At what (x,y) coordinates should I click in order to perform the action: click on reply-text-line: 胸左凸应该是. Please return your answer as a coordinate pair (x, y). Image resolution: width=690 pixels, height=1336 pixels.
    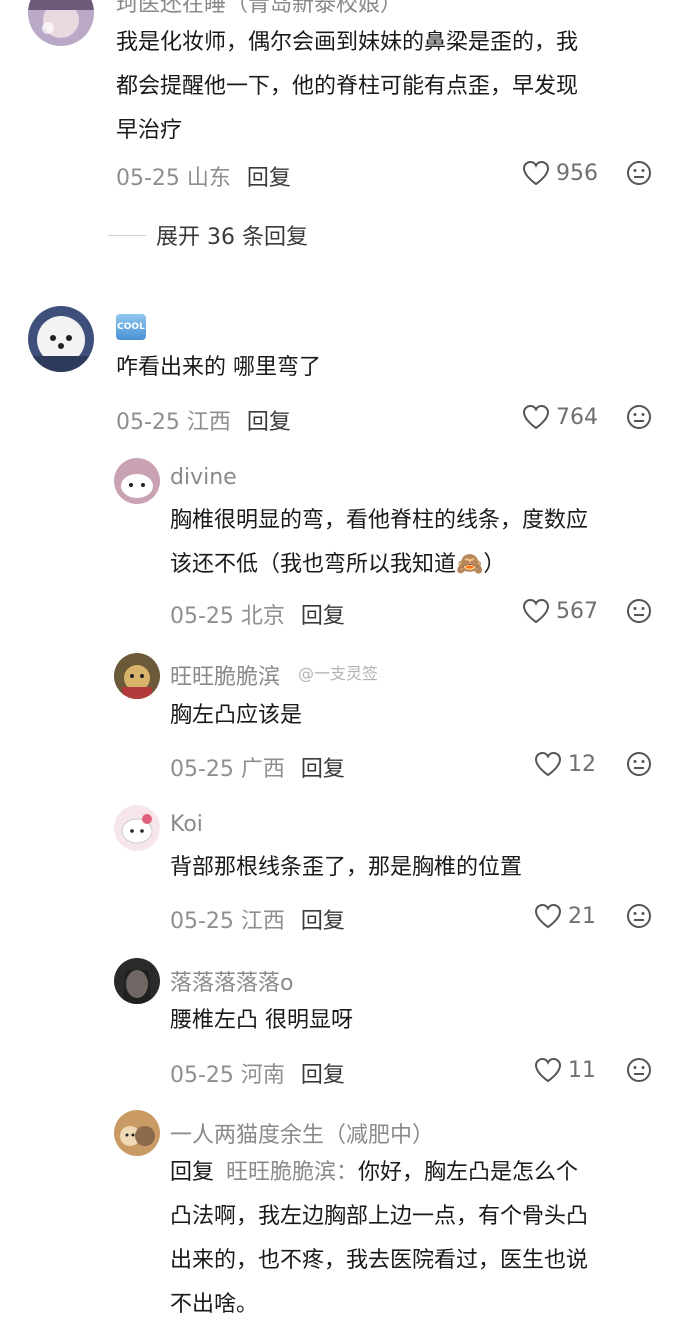
    Looking at the image, I should click on (236, 715).